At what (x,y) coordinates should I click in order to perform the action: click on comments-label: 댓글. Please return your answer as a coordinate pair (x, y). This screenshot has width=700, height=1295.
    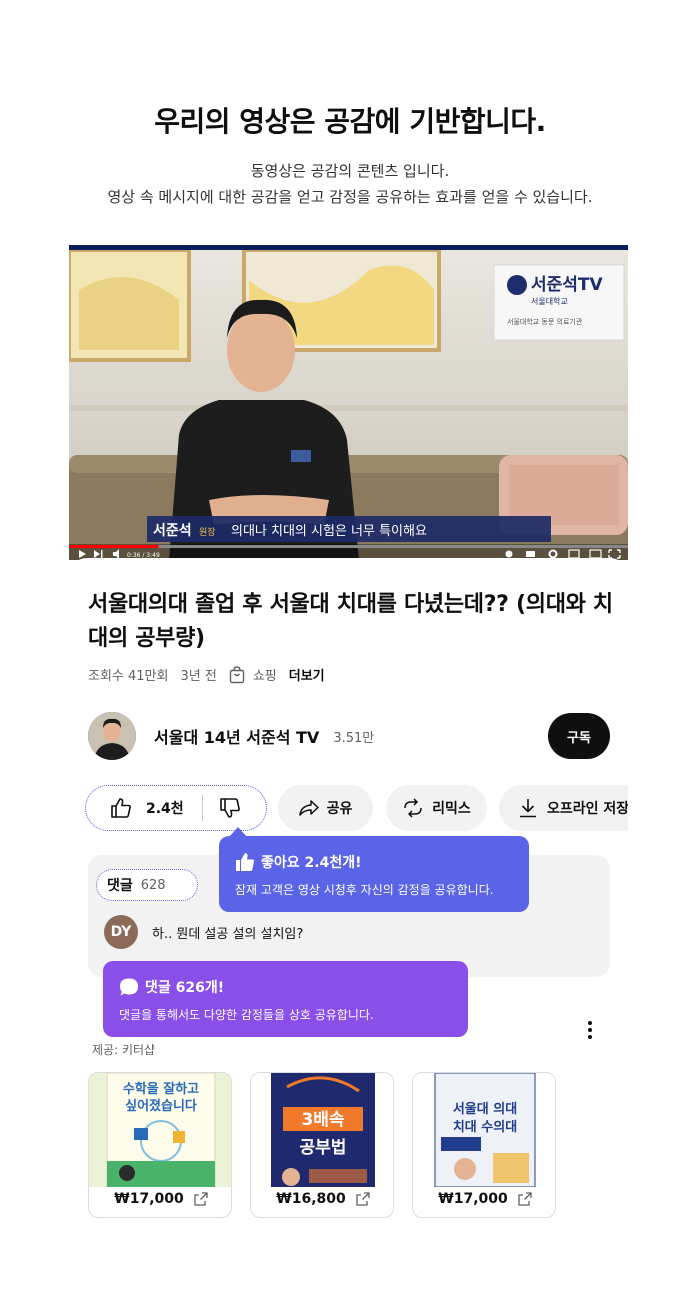
    Looking at the image, I should click on (120, 886).